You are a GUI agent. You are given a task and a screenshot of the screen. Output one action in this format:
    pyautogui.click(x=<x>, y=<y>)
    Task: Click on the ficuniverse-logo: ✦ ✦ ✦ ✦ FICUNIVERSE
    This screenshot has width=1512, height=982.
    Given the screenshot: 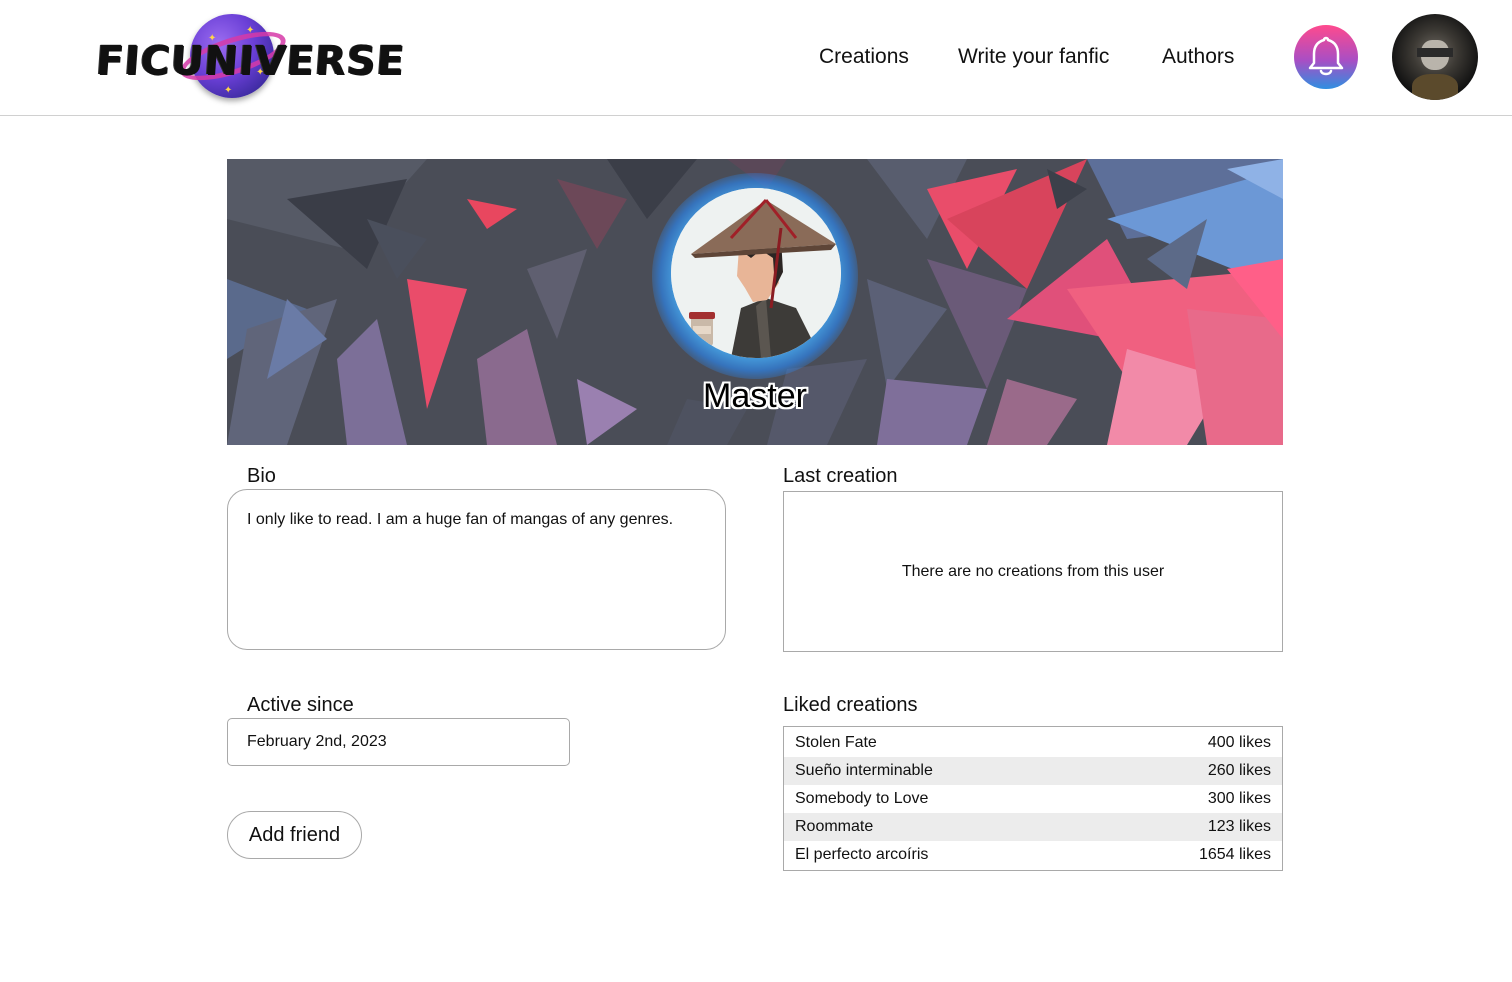 What is the action you would take?
    pyautogui.click(x=250, y=59)
    